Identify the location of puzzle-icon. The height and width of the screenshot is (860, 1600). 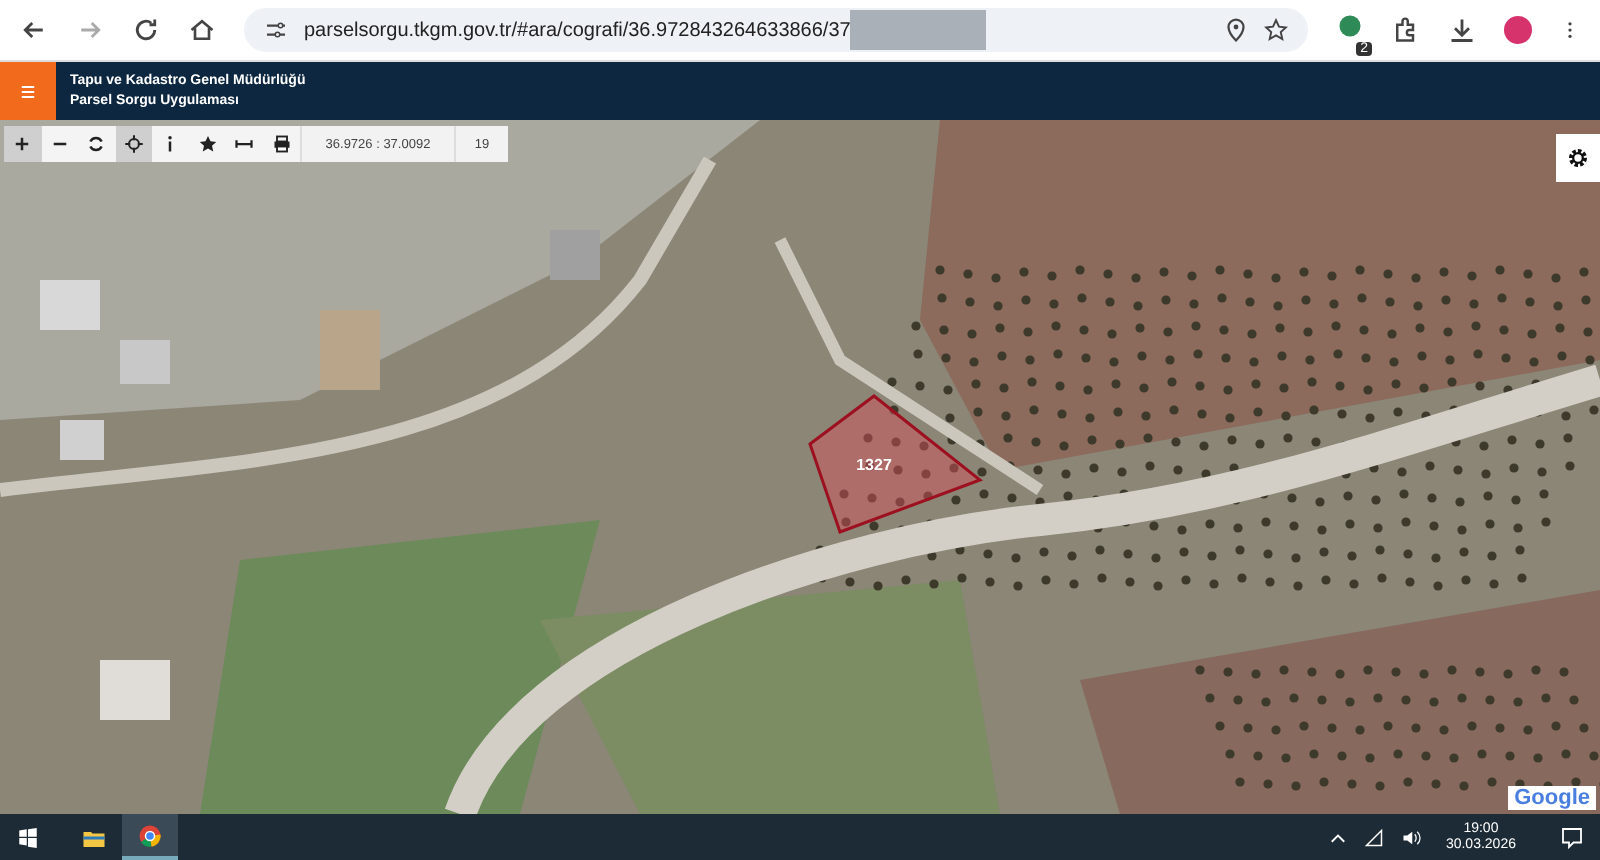
(1406, 30).